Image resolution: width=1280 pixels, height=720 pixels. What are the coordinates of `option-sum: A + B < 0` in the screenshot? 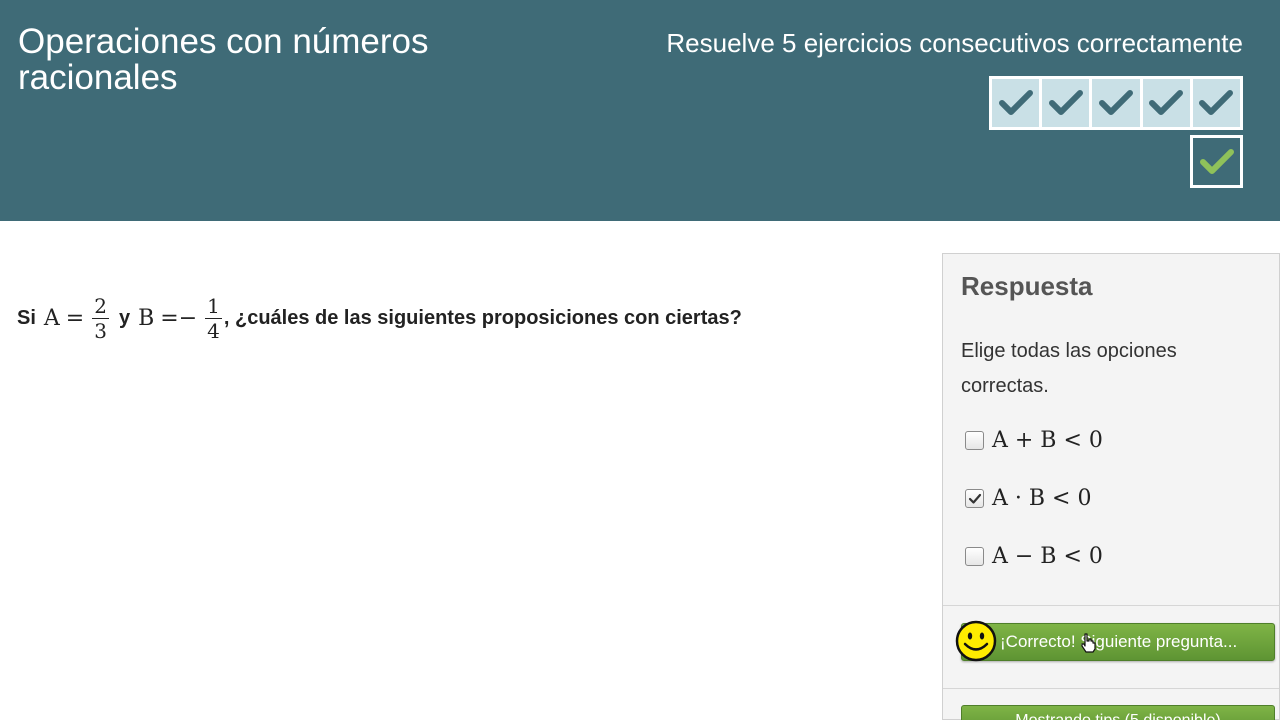 It's located at (1034, 440).